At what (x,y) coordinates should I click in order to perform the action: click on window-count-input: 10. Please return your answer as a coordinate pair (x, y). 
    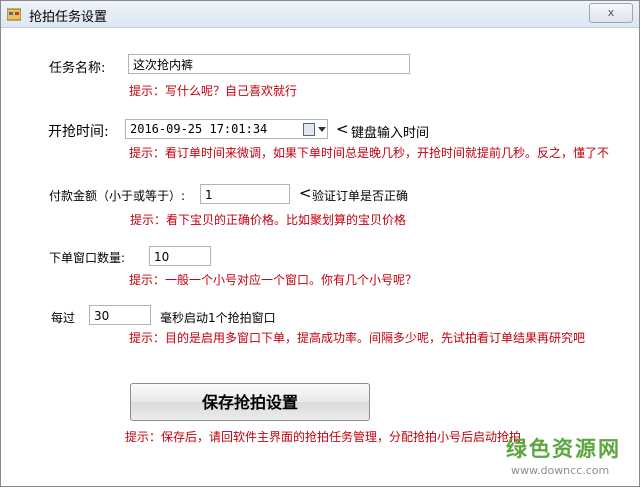
    Looking at the image, I should click on (180, 256).